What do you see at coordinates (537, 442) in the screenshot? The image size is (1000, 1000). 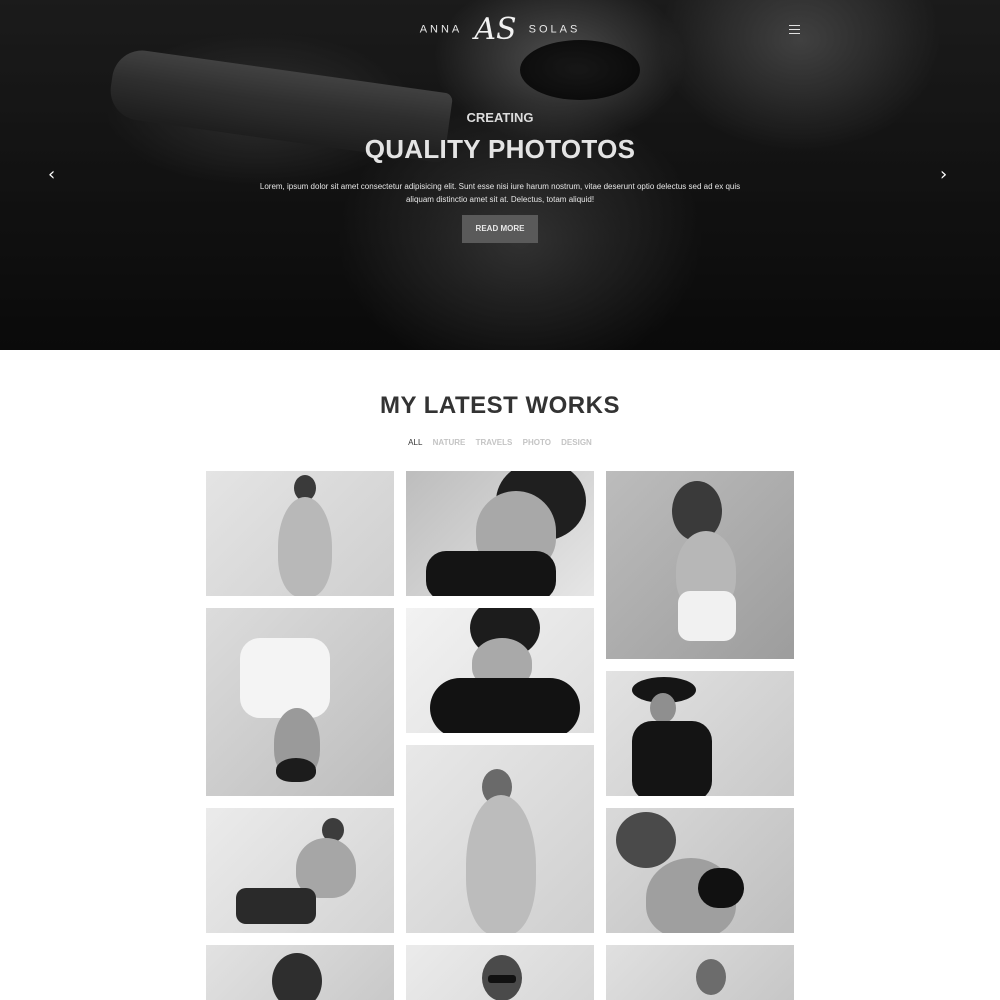 I see `filter-photo: PHOTO` at bounding box center [537, 442].